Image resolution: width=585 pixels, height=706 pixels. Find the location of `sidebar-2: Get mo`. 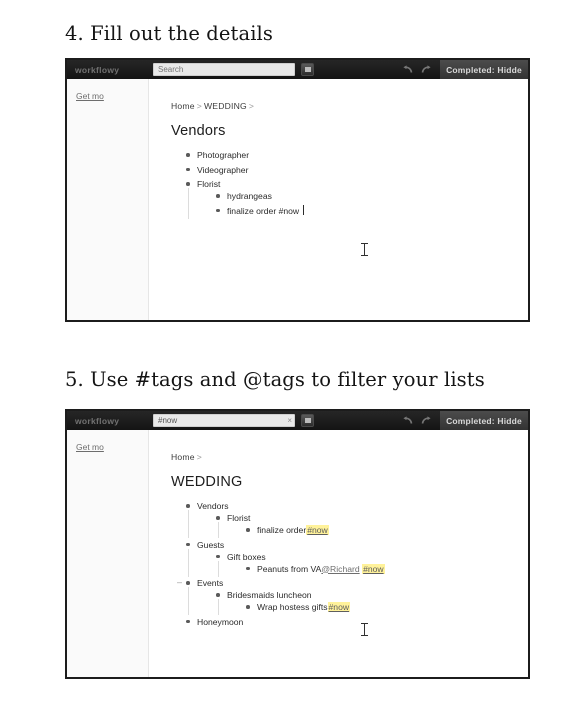

sidebar-2: Get mo is located at coordinates (108, 553).